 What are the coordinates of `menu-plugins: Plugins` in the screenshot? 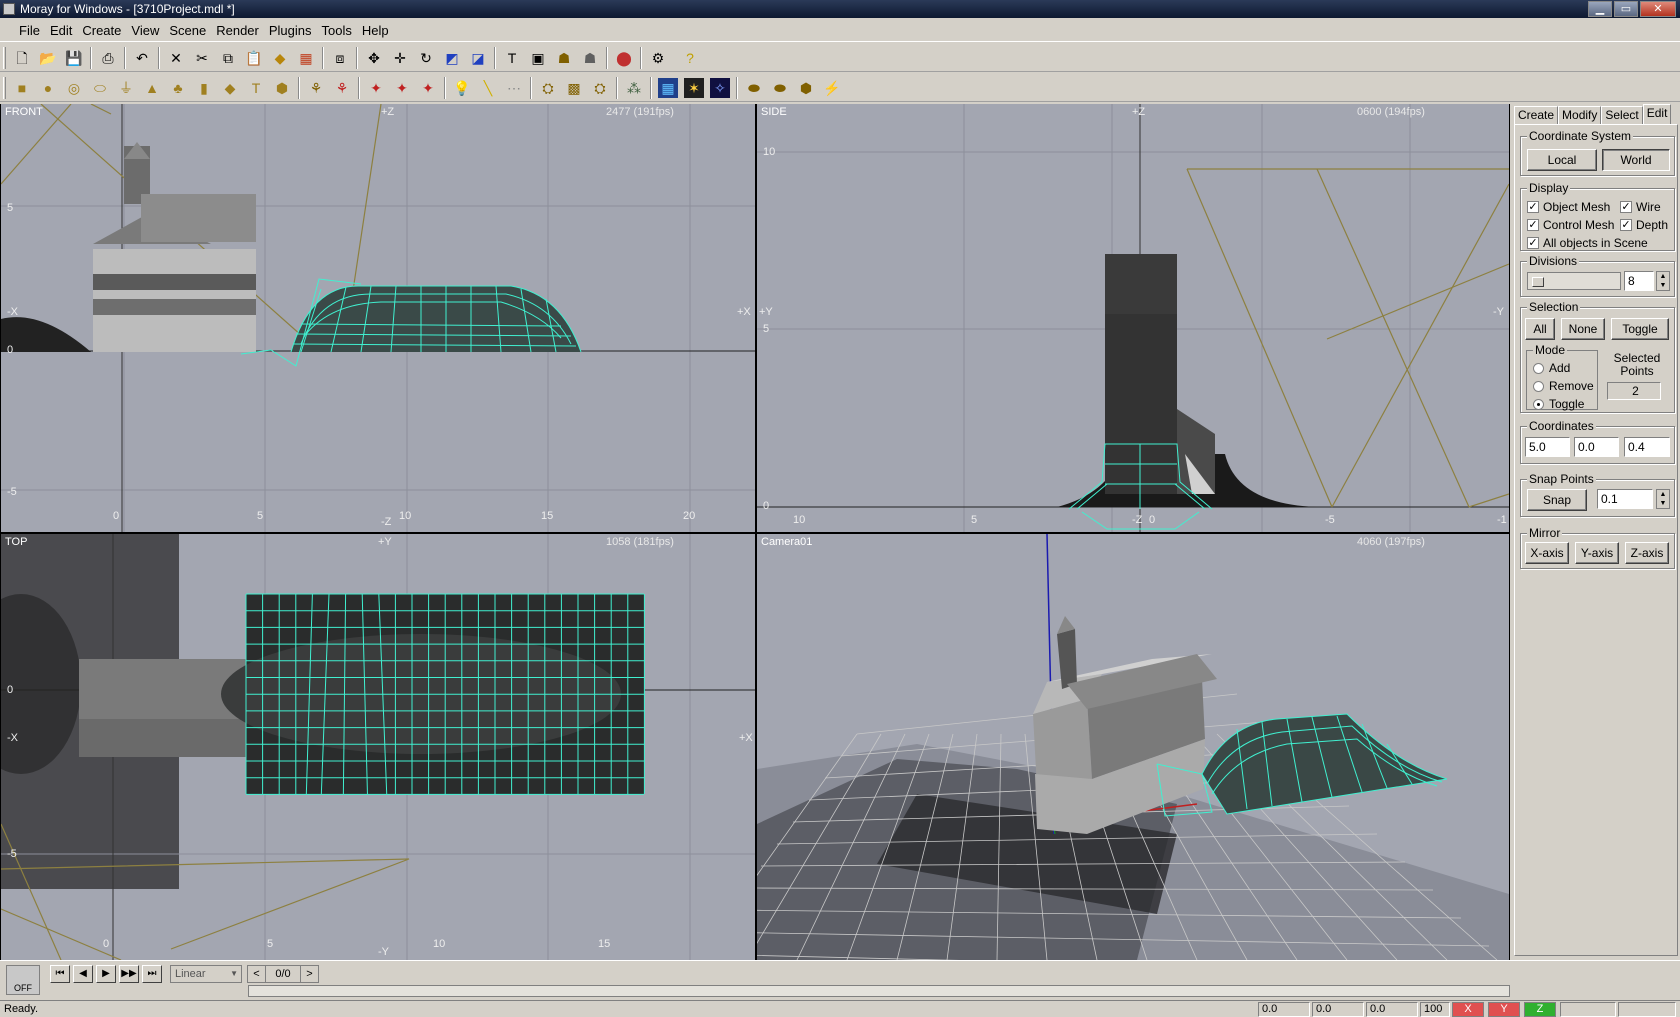 It's located at (290, 30).